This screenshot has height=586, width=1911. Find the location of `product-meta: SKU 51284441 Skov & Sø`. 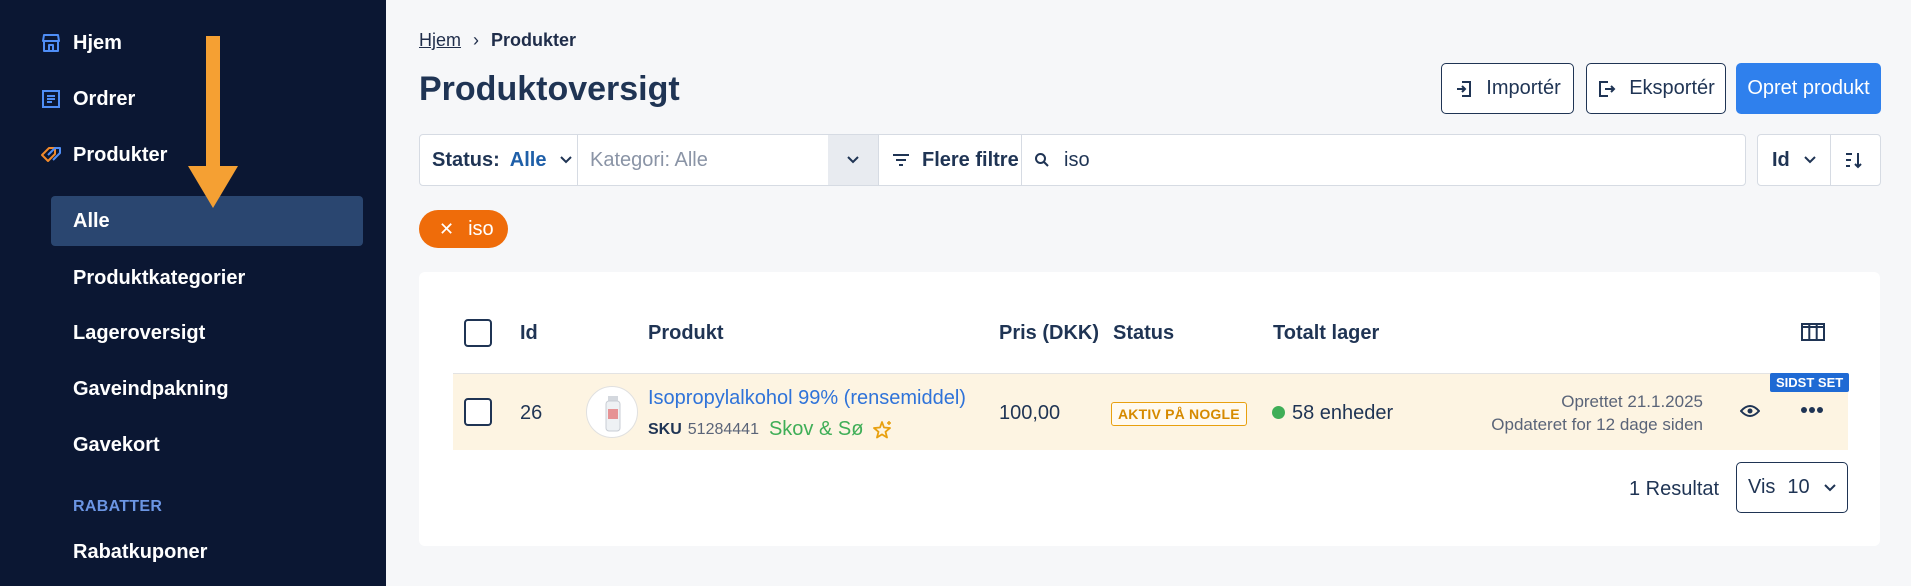

product-meta: SKU 51284441 Skov & Sø is located at coordinates (770, 429).